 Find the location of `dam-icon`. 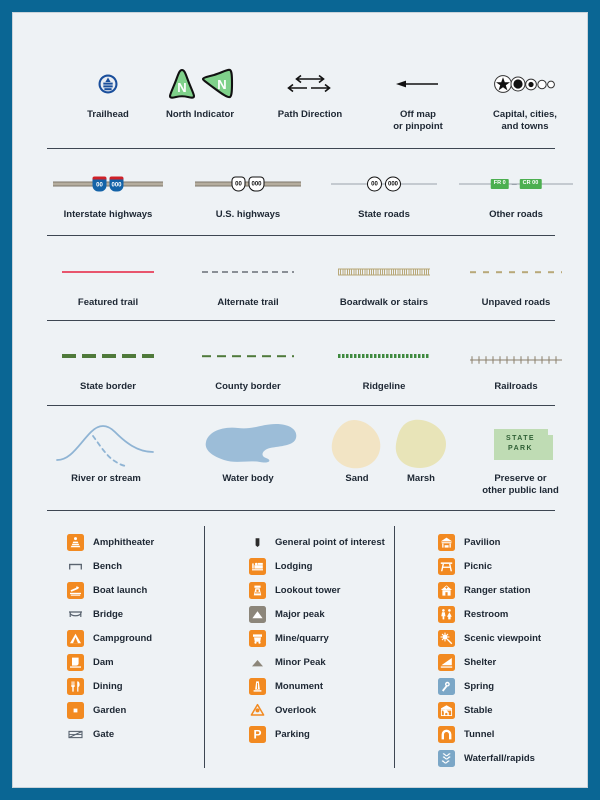

dam-icon is located at coordinates (75, 662).